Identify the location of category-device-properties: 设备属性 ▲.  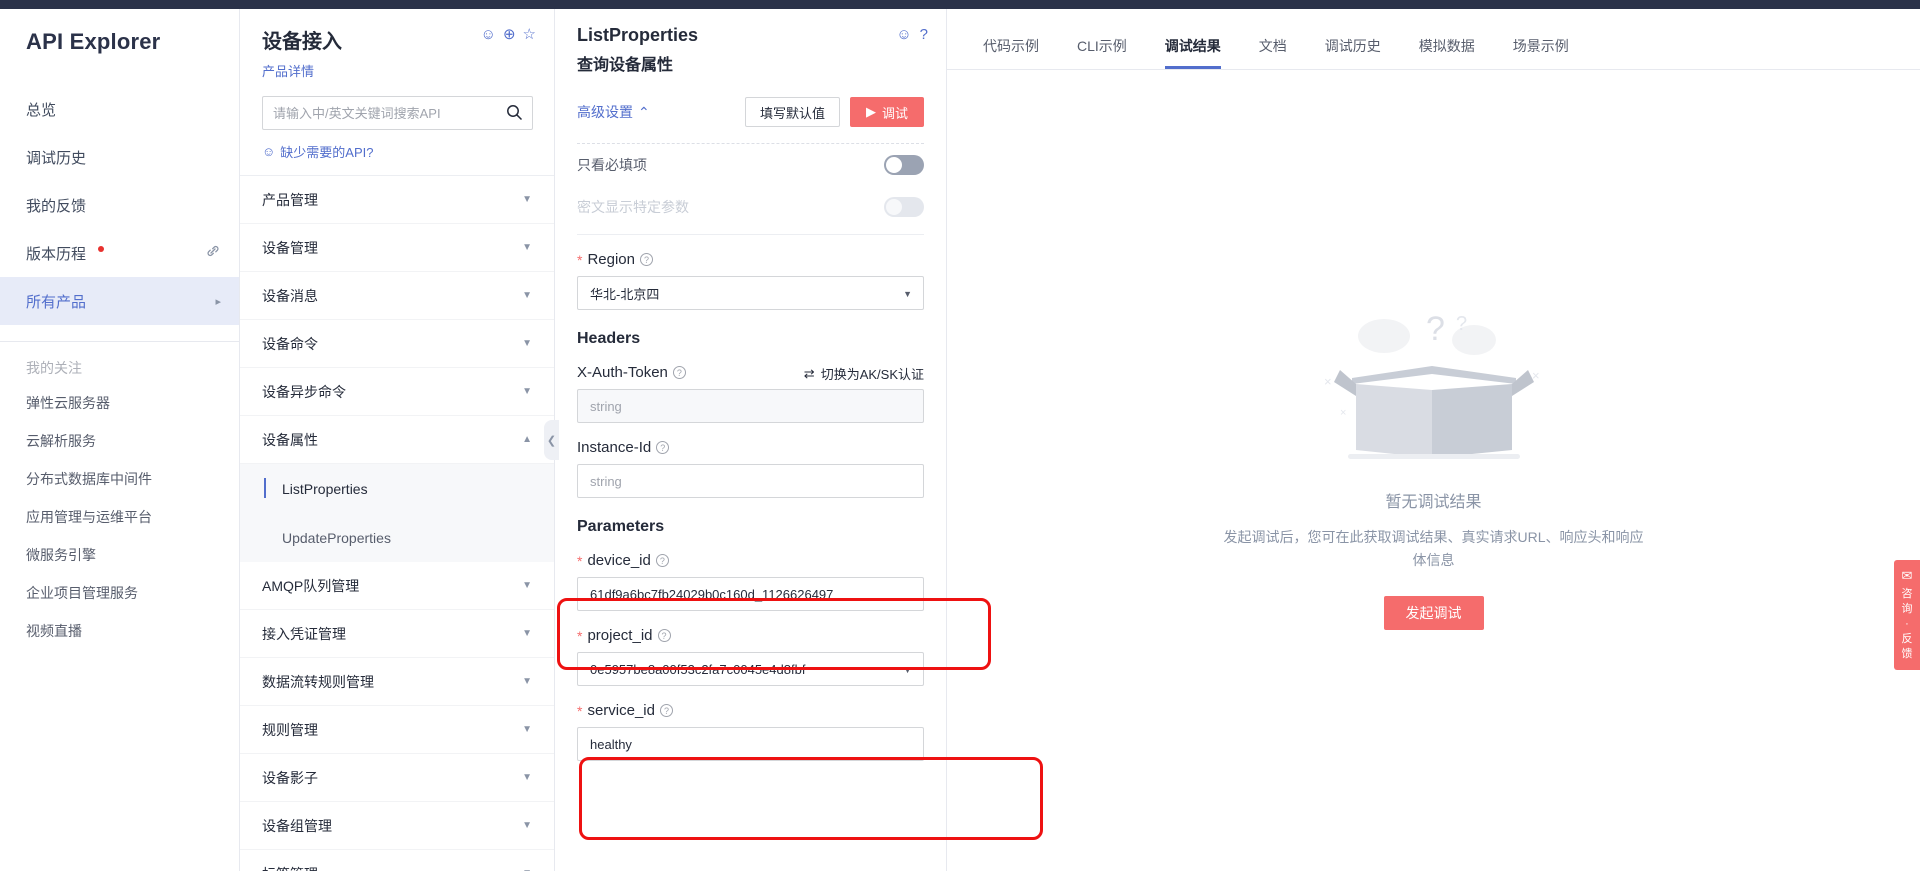
(397, 440).